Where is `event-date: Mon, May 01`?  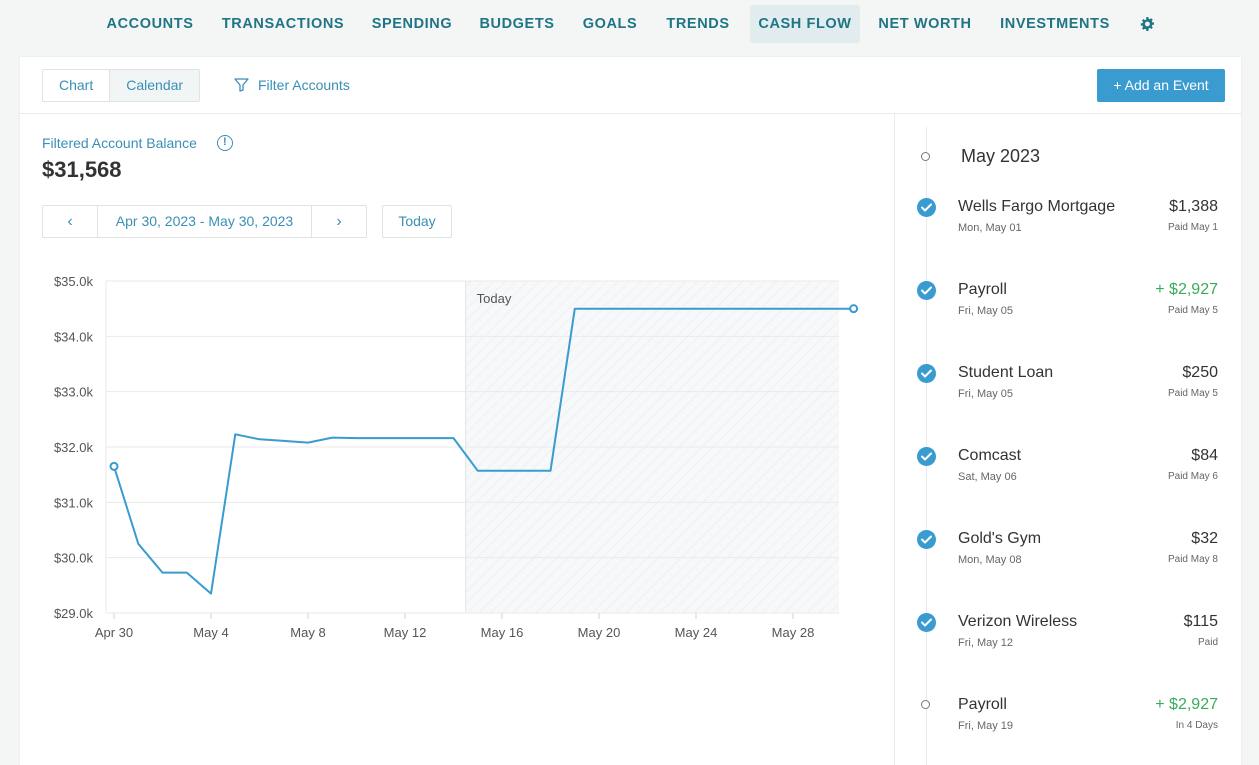 event-date: Mon, May 01 is located at coordinates (990, 228).